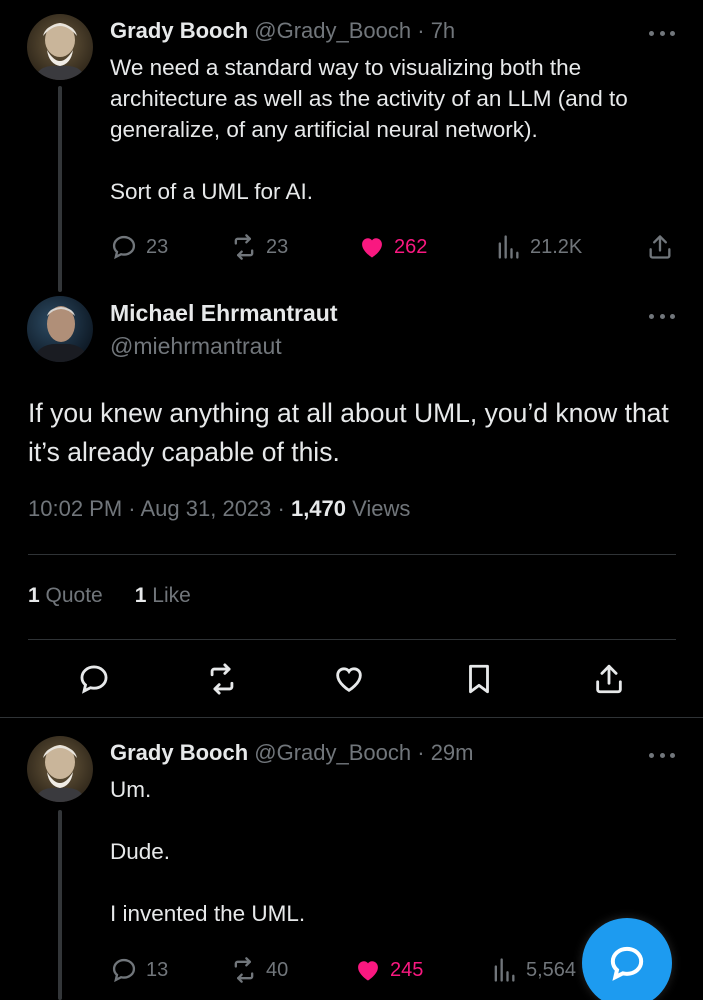  What do you see at coordinates (277, 246) in the screenshot?
I see `repost-count: 23` at bounding box center [277, 246].